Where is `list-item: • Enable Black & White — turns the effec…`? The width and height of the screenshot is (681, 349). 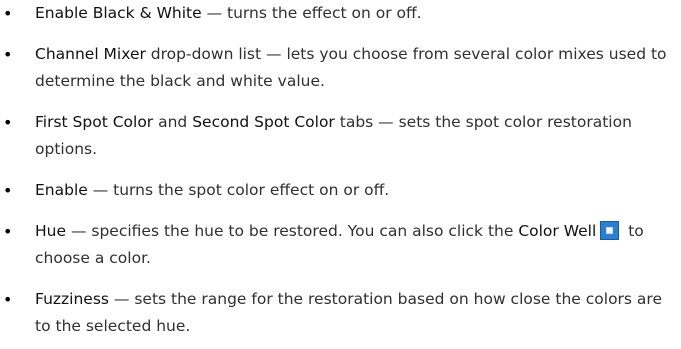
list-item: • Enable Black & White — turns the effec… is located at coordinates (340, 13).